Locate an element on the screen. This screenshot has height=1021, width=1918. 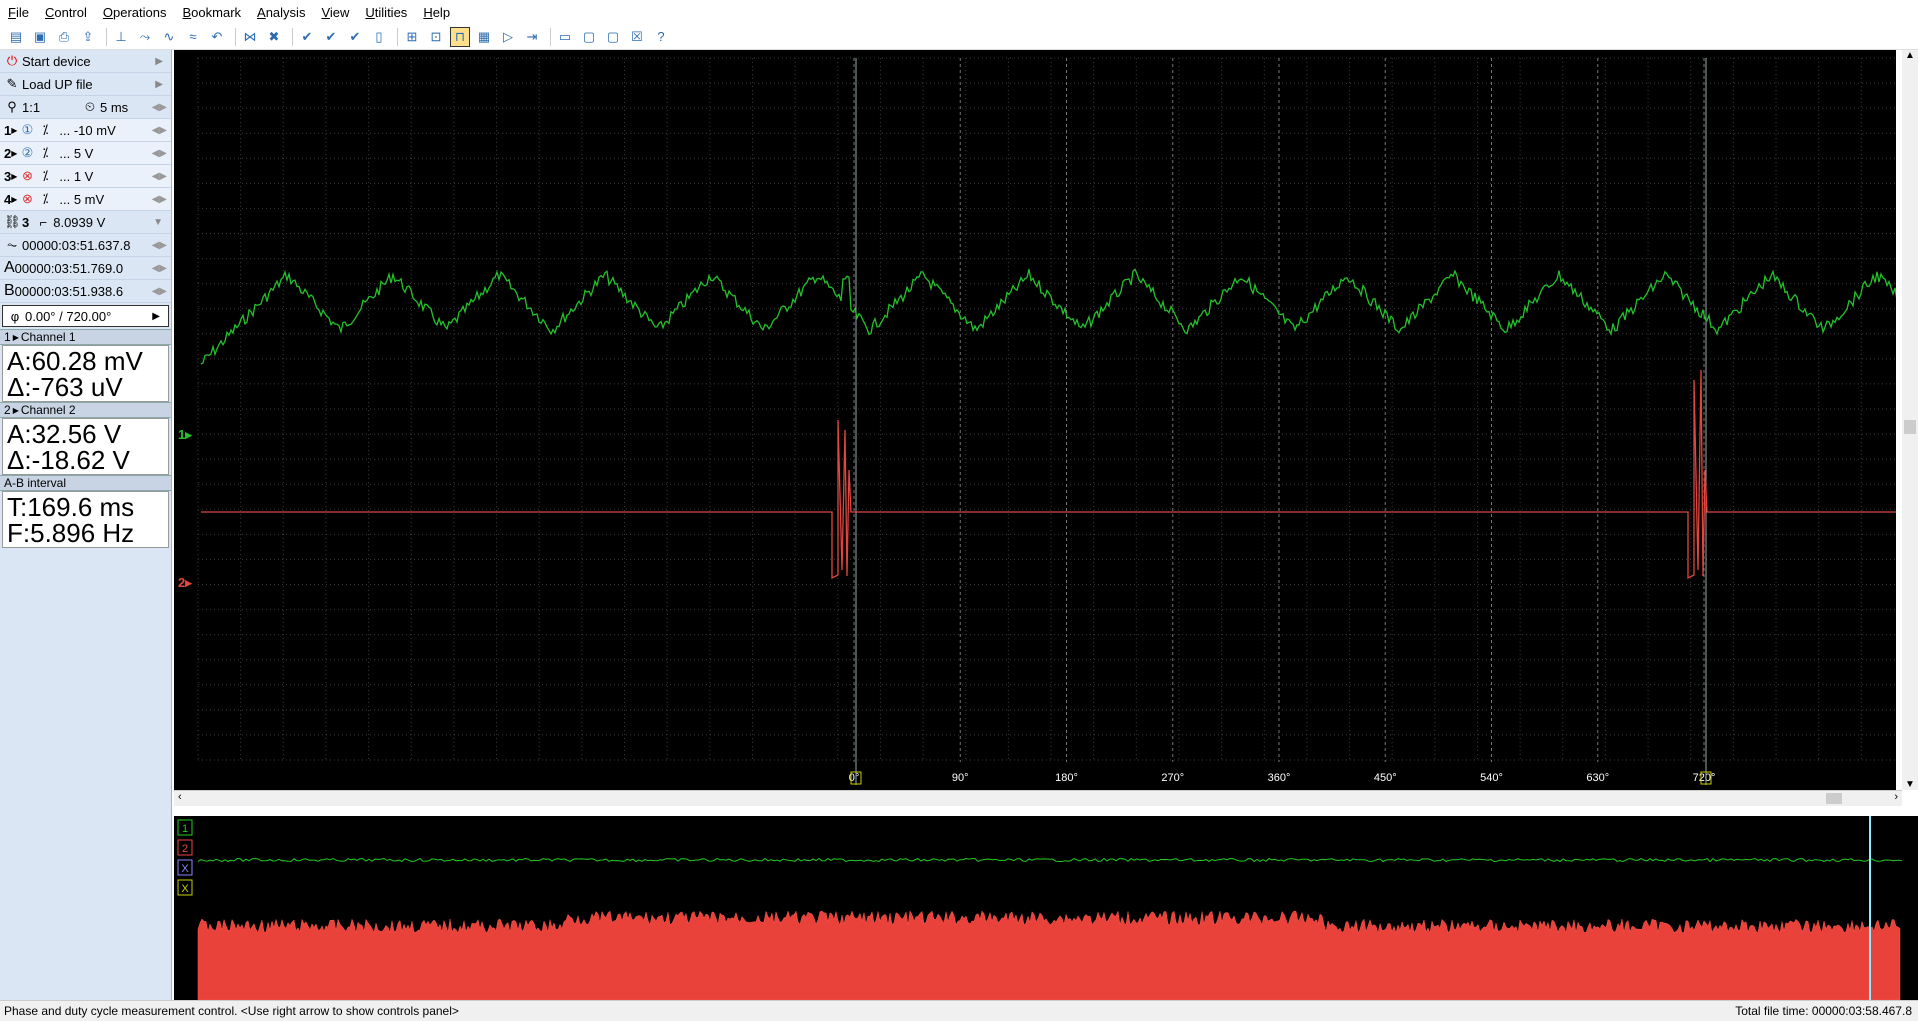
print-icon: ⎙ is located at coordinates (64, 37).